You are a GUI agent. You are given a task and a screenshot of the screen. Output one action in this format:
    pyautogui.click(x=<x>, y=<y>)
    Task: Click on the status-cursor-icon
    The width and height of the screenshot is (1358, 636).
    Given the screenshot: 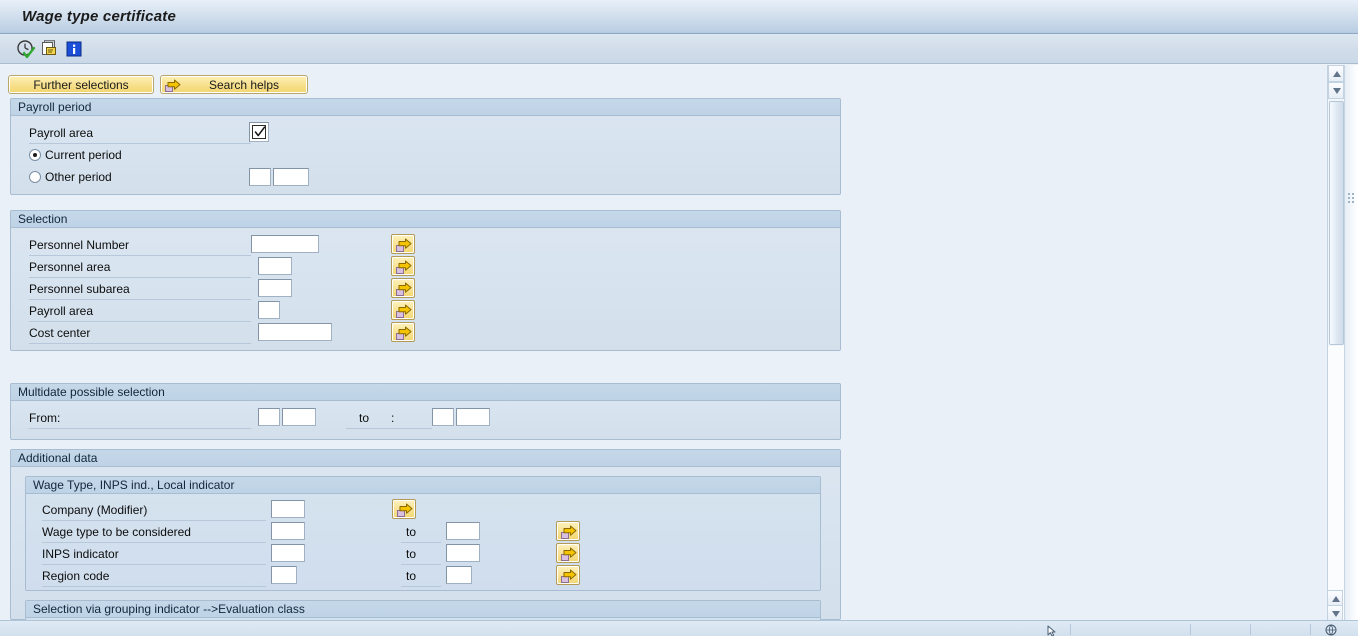 What is the action you would take?
    pyautogui.click(x=1052, y=630)
    